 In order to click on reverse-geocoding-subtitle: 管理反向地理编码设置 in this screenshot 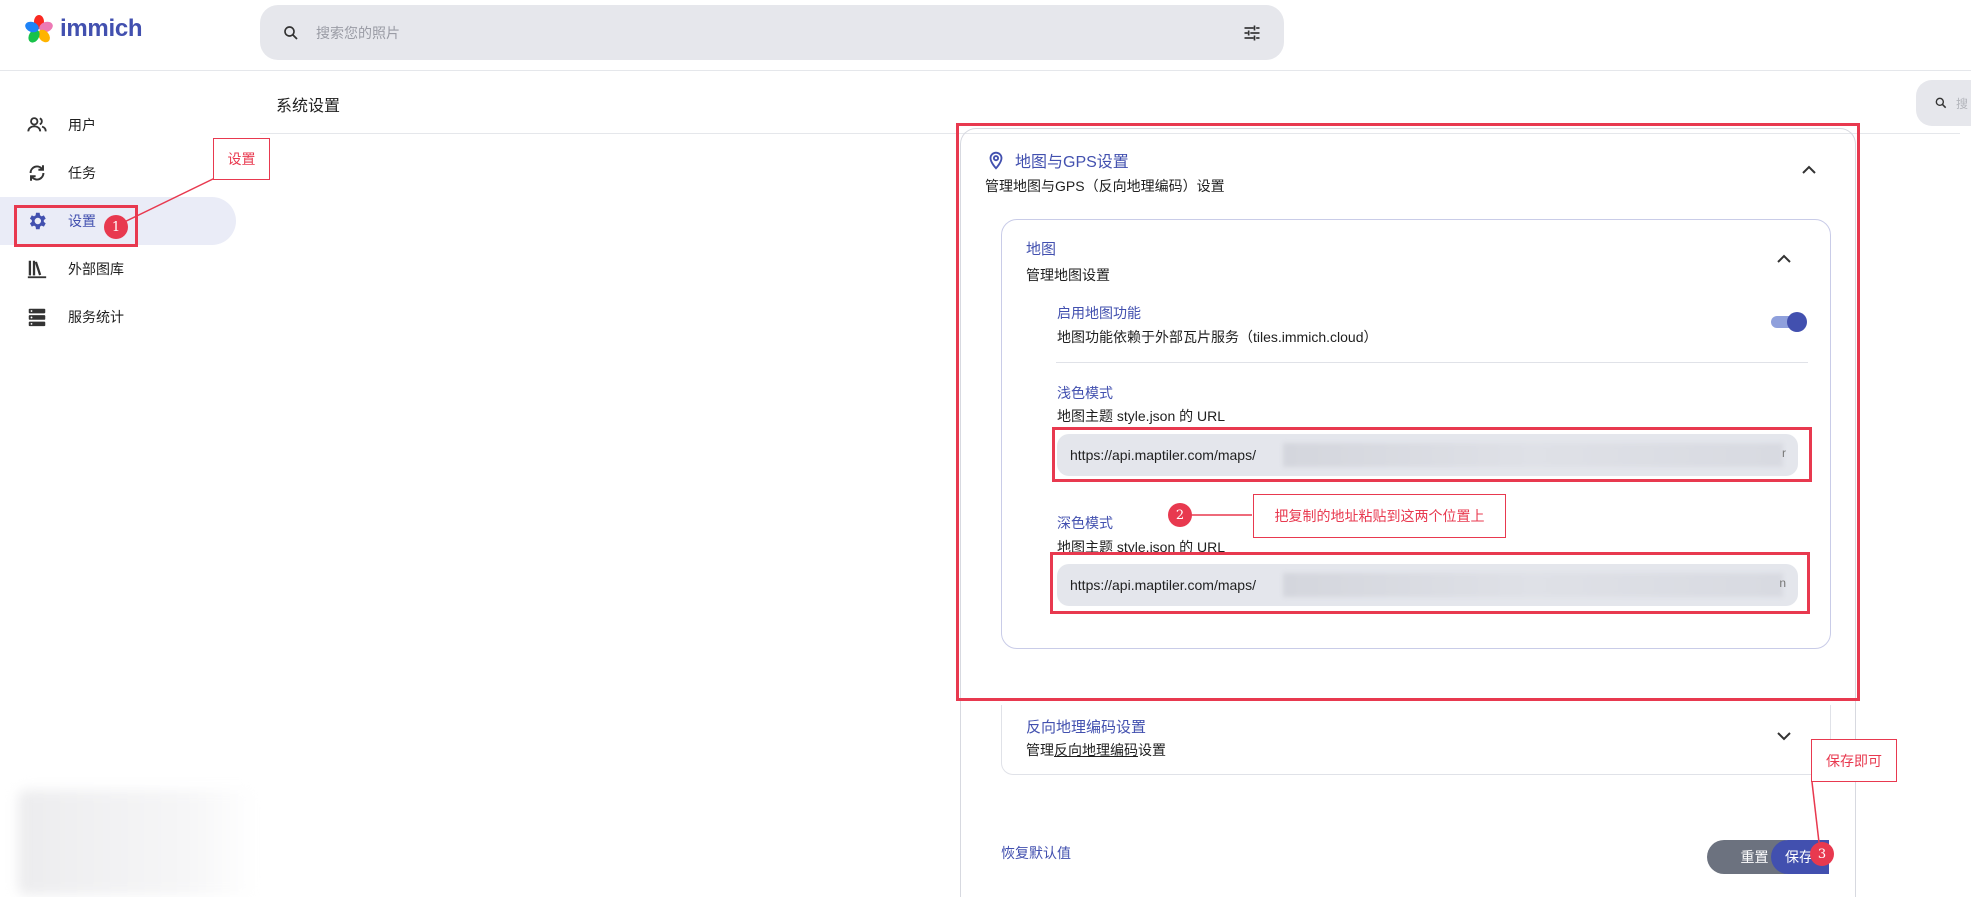, I will do `click(1096, 750)`.